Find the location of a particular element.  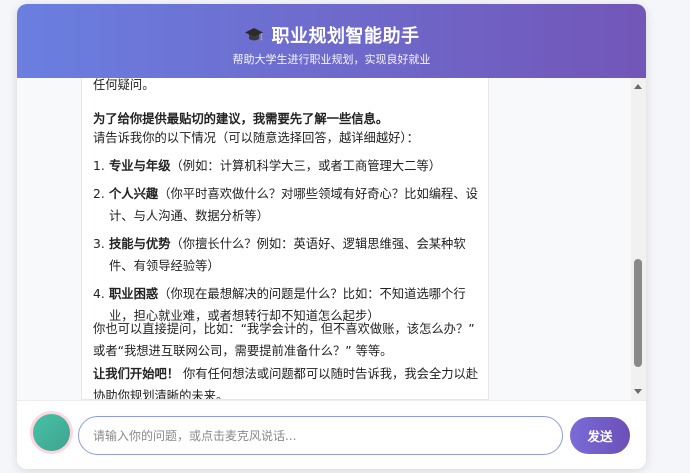

chat-scrollbar is located at coordinates (638, 239).